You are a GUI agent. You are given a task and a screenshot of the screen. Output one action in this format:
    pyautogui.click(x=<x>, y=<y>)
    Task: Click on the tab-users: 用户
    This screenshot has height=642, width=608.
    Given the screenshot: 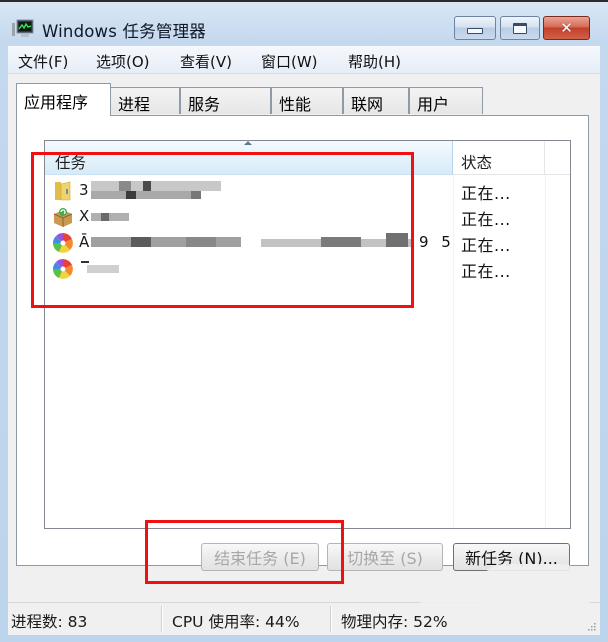 What is the action you would take?
    pyautogui.click(x=446, y=100)
    